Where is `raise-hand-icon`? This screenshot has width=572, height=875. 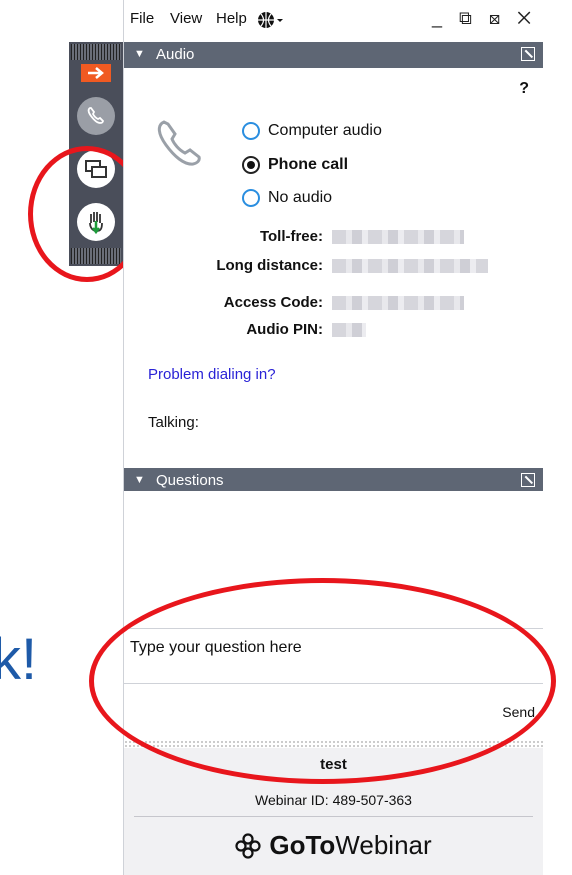 raise-hand-icon is located at coordinates (96, 222).